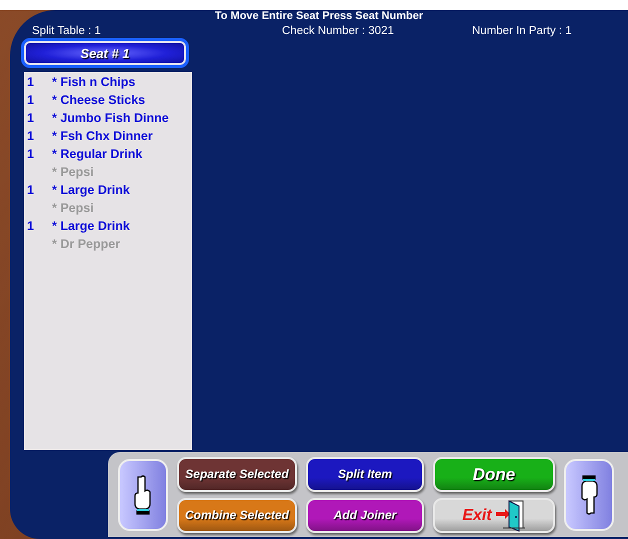 The height and width of the screenshot is (539, 628). I want to click on split-table-label: Split Table : 1, so click(67, 31).